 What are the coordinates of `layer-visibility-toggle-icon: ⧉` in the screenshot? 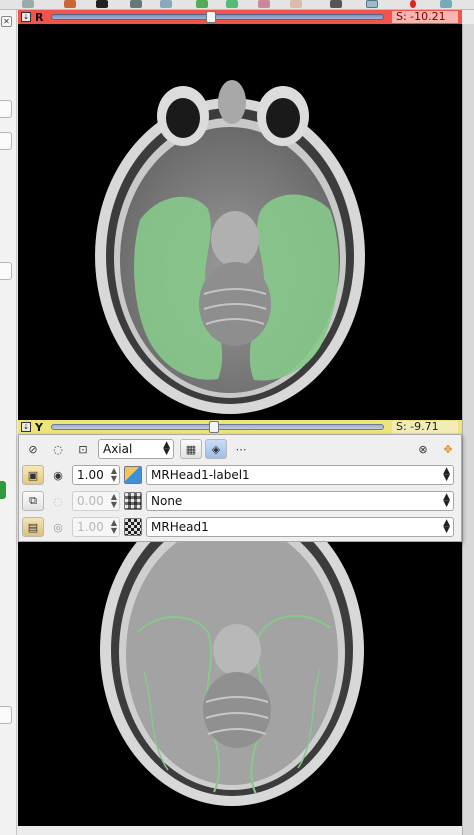 It's located at (33, 501).